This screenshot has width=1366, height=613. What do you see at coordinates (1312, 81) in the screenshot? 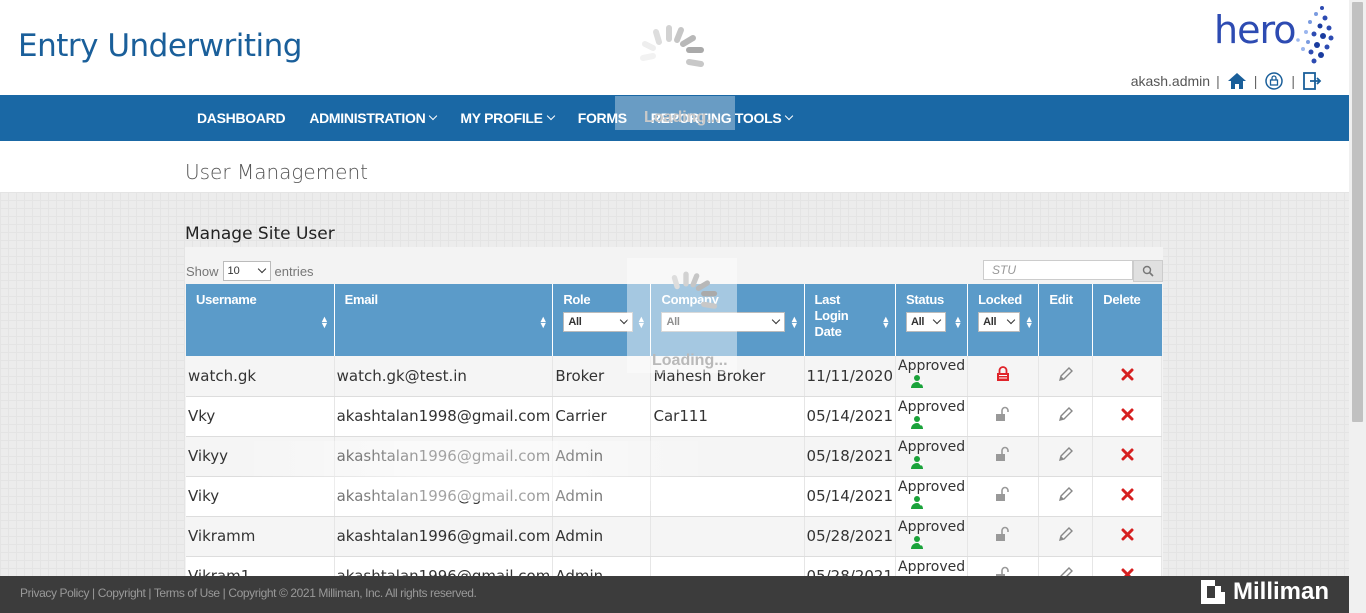
I see `logout-icon` at bounding box center [1312, 81].